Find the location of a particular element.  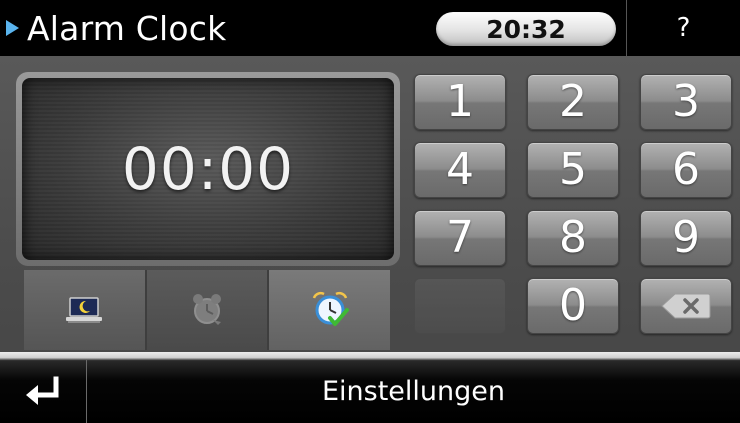

keypad-blank is located at coordinates (460, 306).